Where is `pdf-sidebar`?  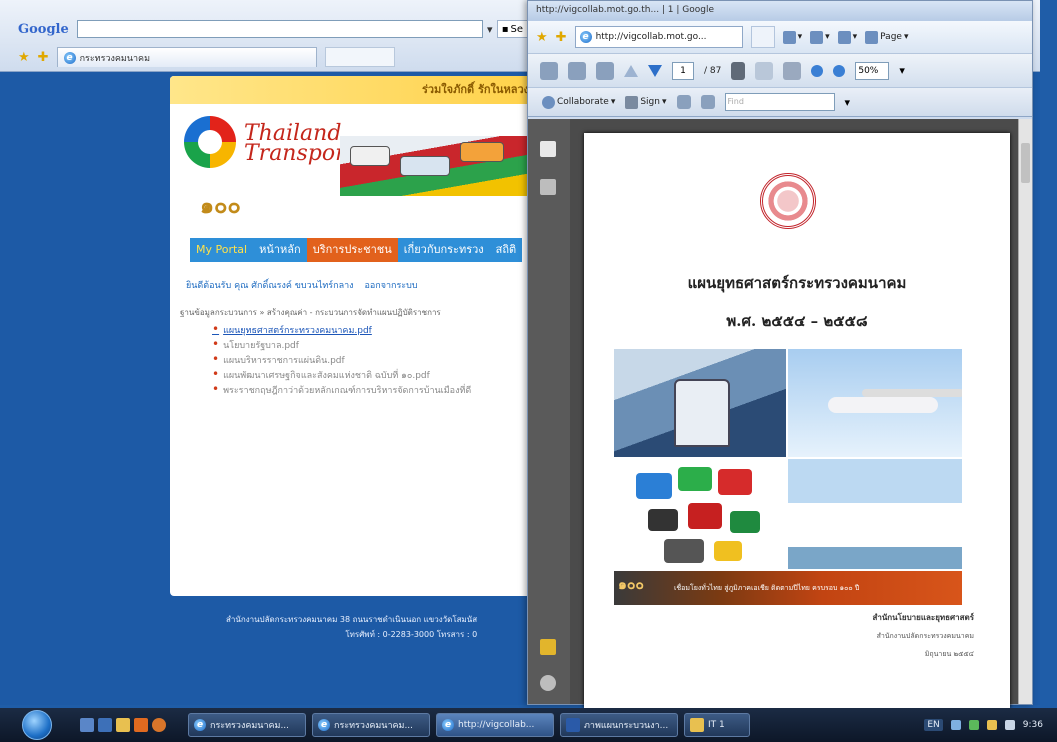
pdf-sidebar is located at coordinates (549, 411).